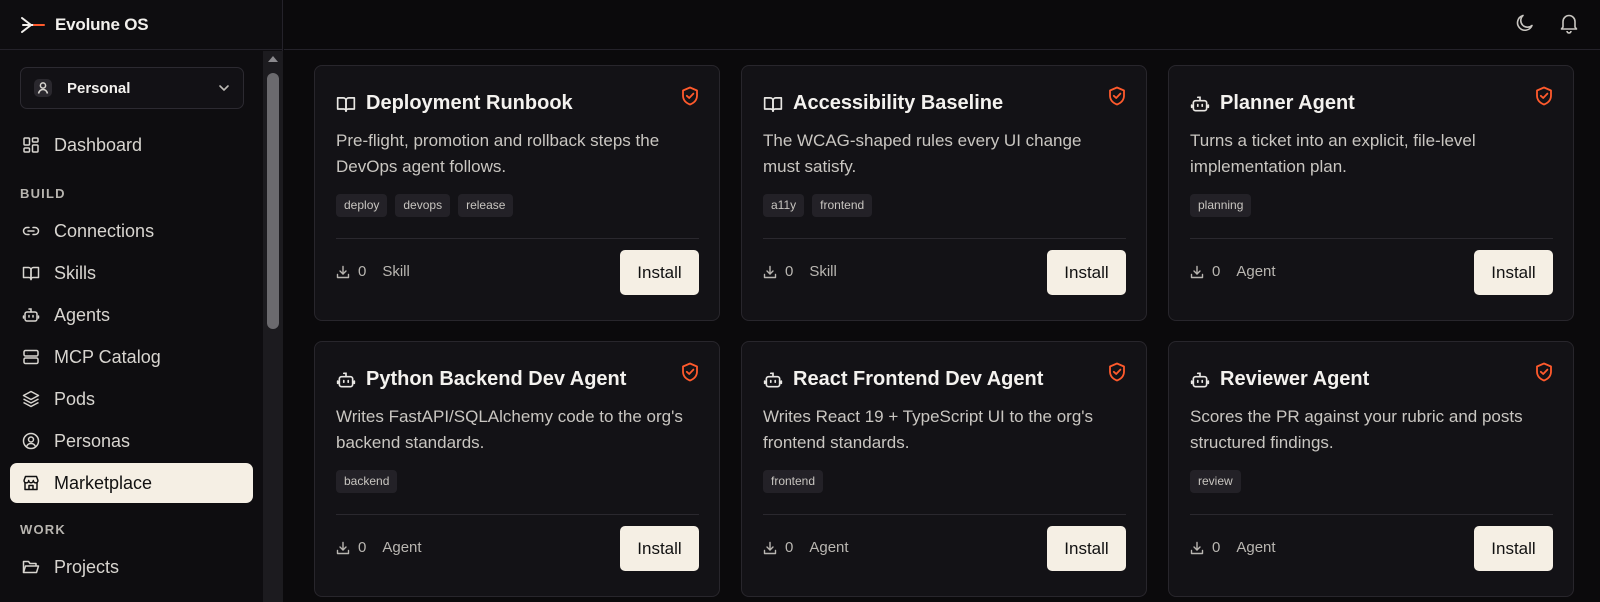 This screenshot has width=1600, height=602. What do you see at coordinates (131, 357) in the screenshot?
I see `sidebar-item-mcp-catalog: MCP Catalog` at bounding box center [131, 357].